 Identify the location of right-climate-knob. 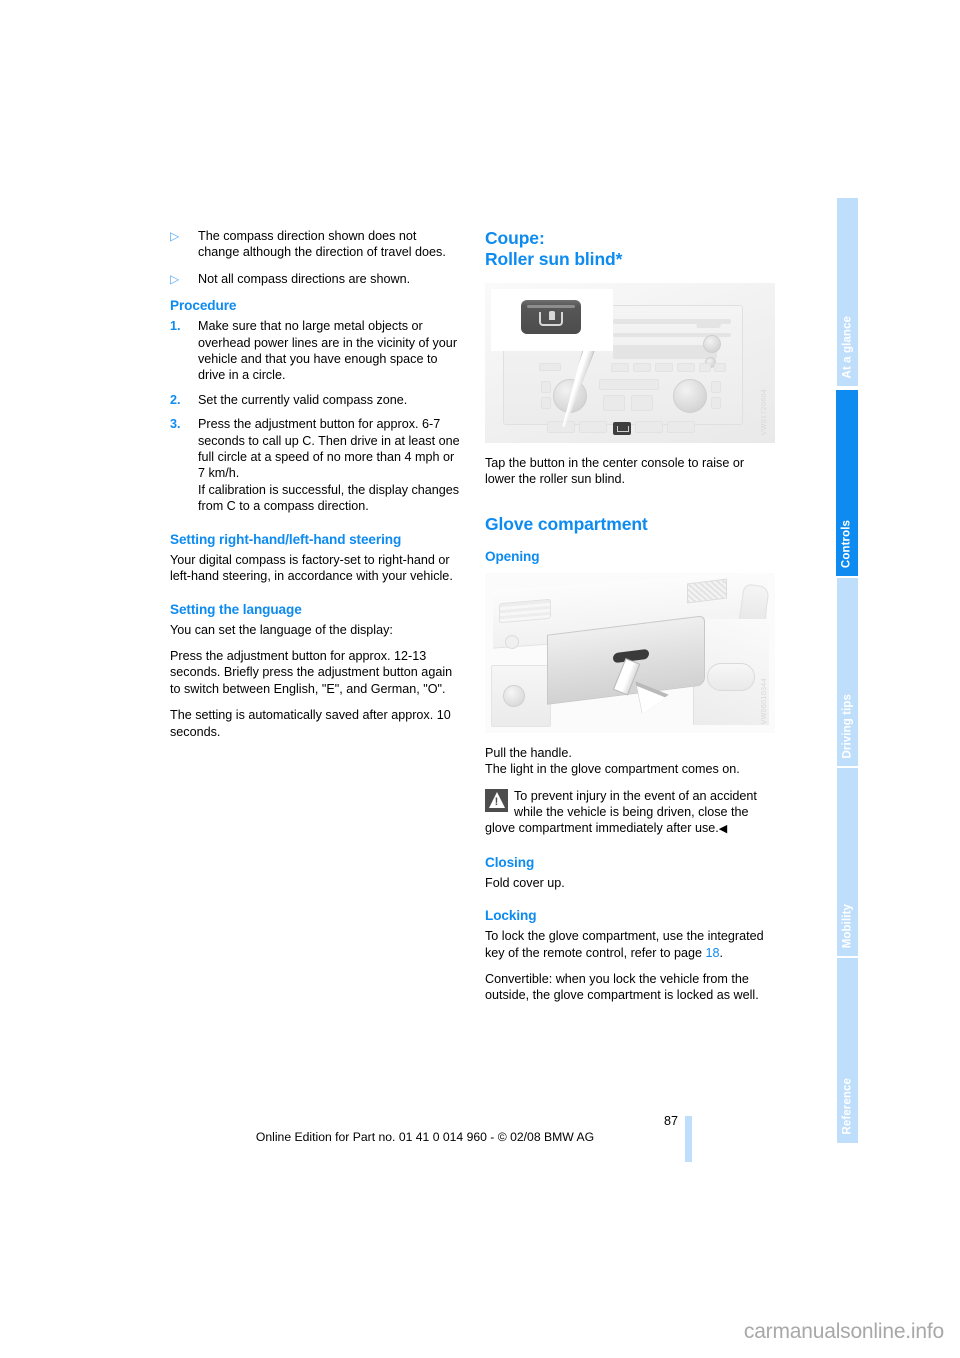
(690, 396).